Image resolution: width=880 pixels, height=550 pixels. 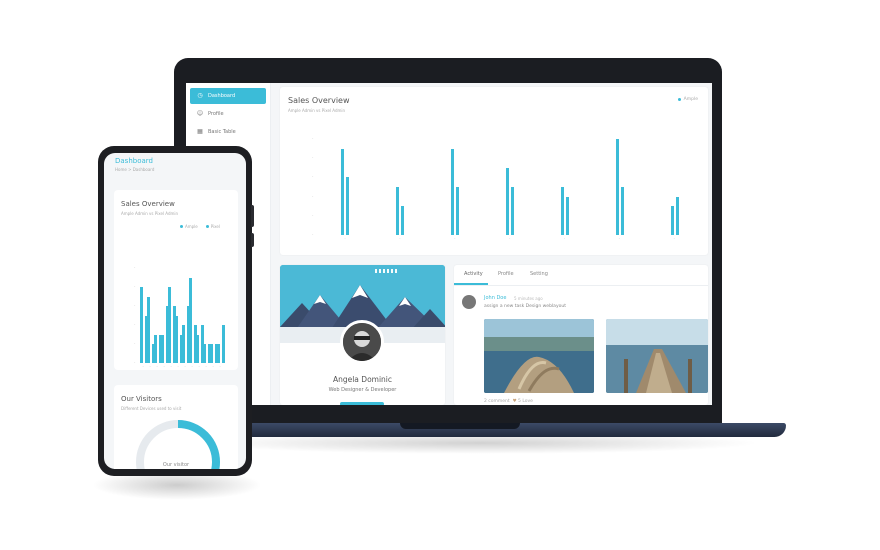 I want to click on sidebar-item-label: Profile, so click(x=216, y=114).